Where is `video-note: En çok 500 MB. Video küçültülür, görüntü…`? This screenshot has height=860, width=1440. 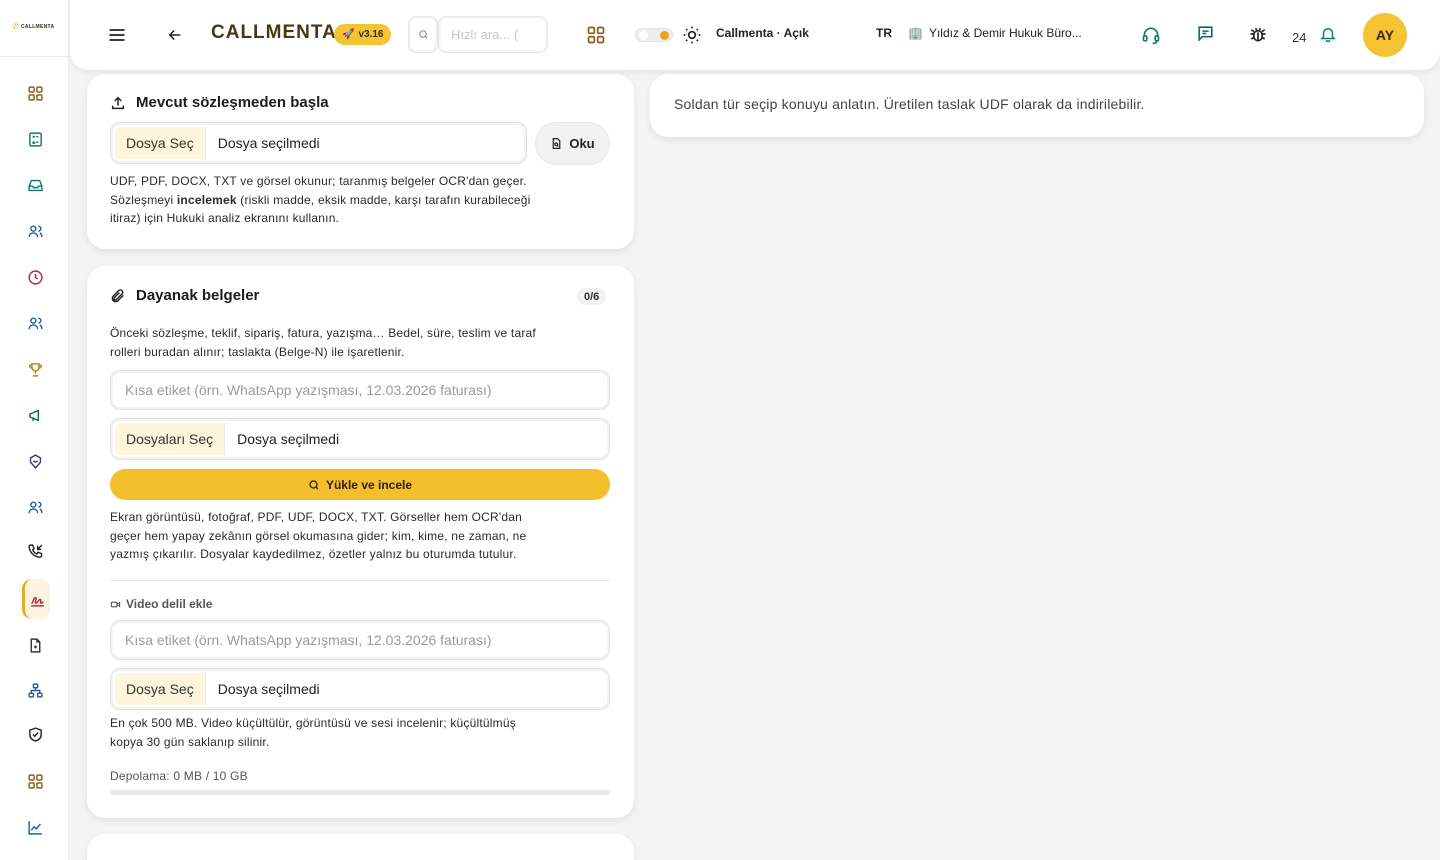
video-note: En çok 500 MB. Video küçültülür, görüntü… is located at coordinates (360, 732).